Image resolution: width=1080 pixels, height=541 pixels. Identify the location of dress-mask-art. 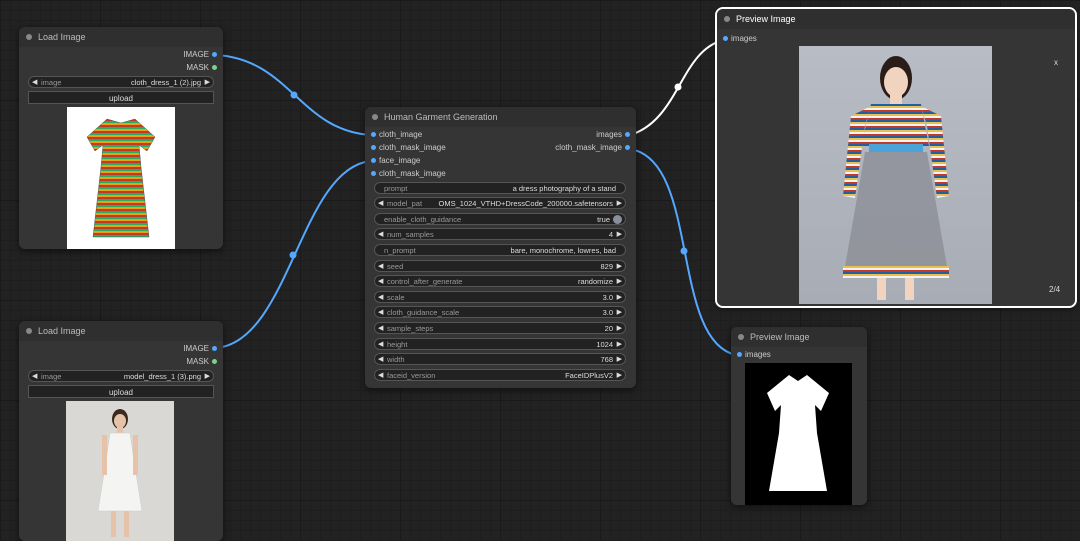
(798, 433).